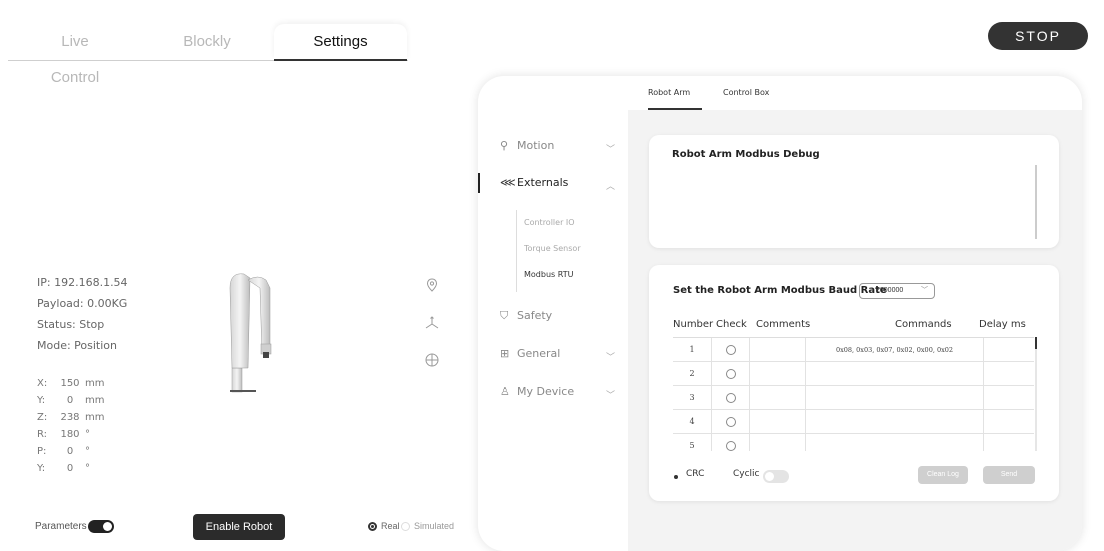  I want to click on nav-my-device-label: My Device, so click(546, 391).